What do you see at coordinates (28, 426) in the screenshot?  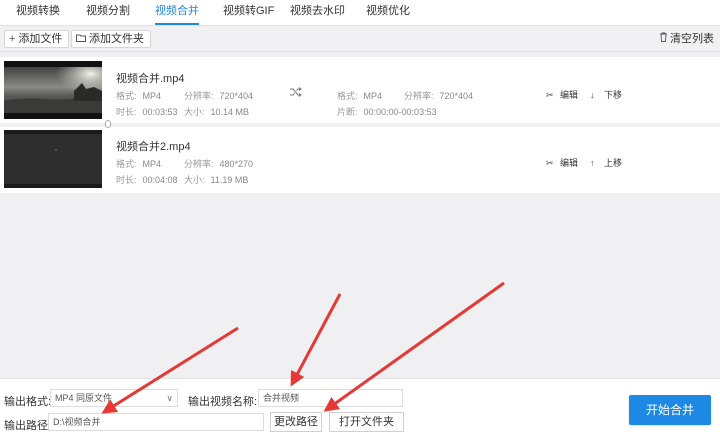 I see `output-path-label: 输出路径:` at bounding box center [28, 426].